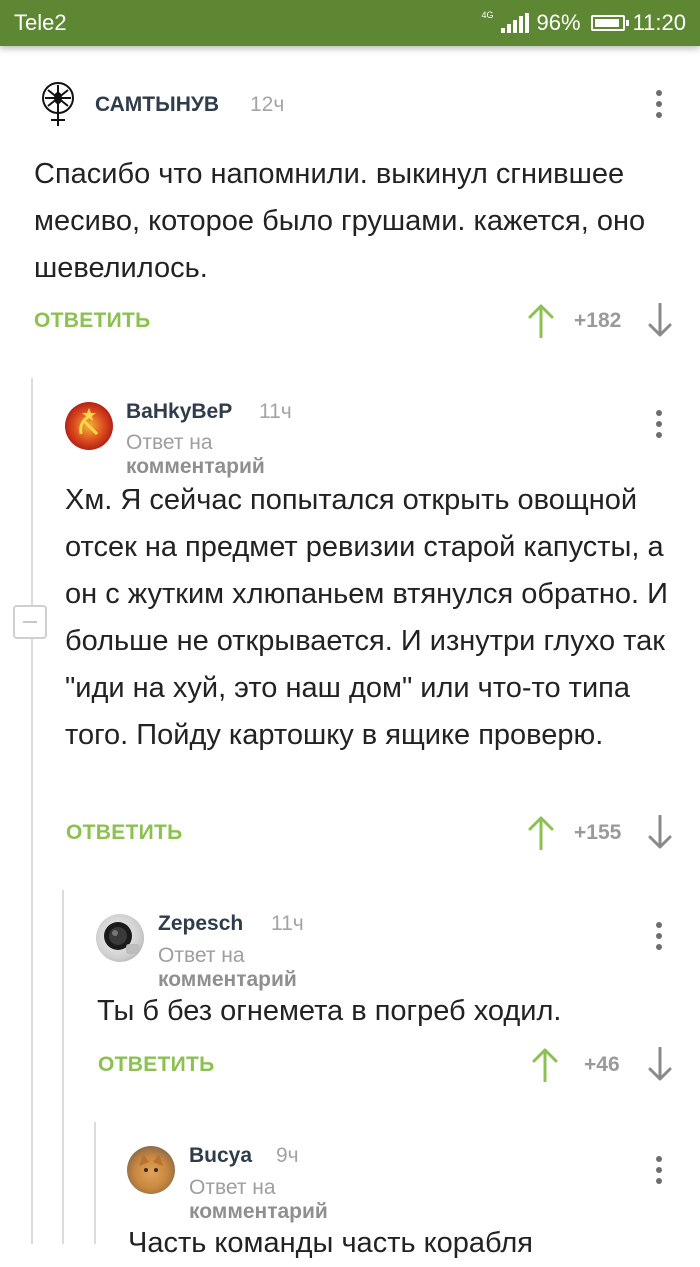 Image resolution: width=700 pixels, height=1267 pixels. I want to click on comment-text: Ты б без огнемета в погреб ходил., so click(329, 1011).